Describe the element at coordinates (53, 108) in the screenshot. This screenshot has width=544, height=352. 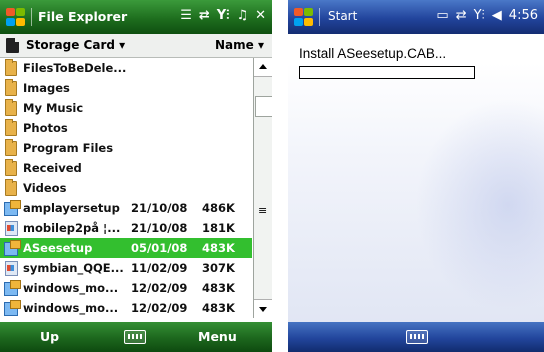
I see `file-name: My Music` at that location.